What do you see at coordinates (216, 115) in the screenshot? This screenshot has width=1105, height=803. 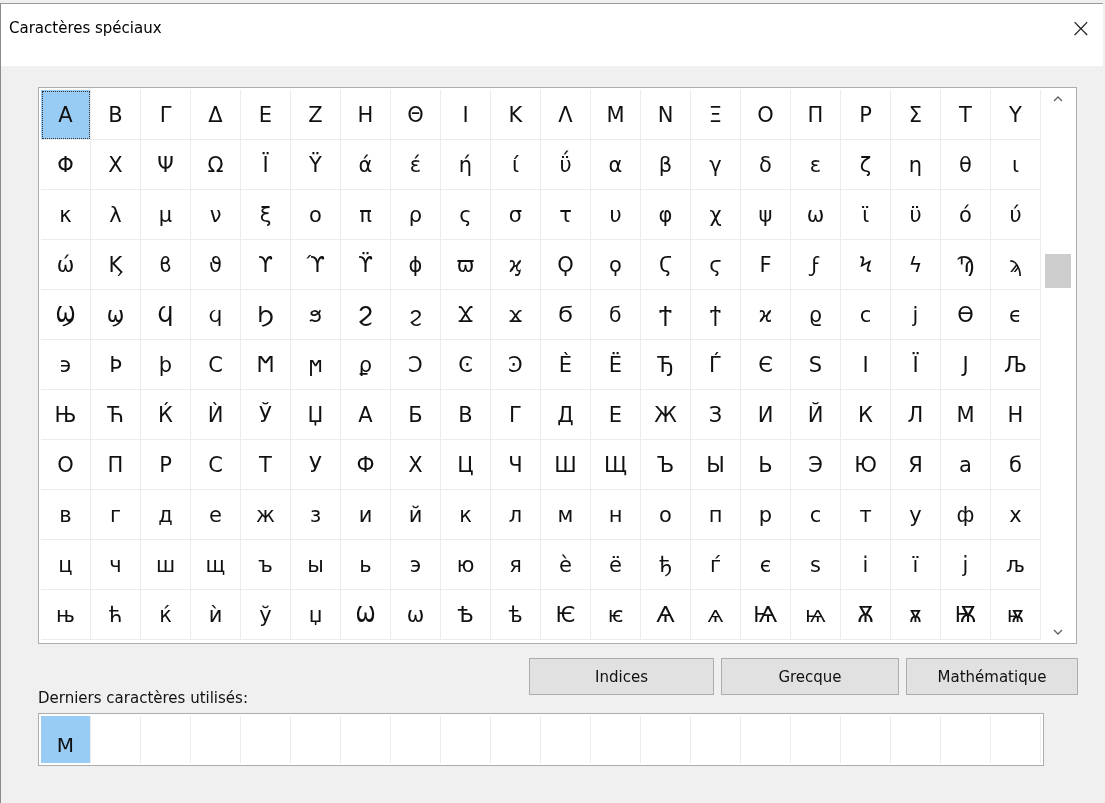 I see `character-cell: Δ` at bounding box center [216, 115].